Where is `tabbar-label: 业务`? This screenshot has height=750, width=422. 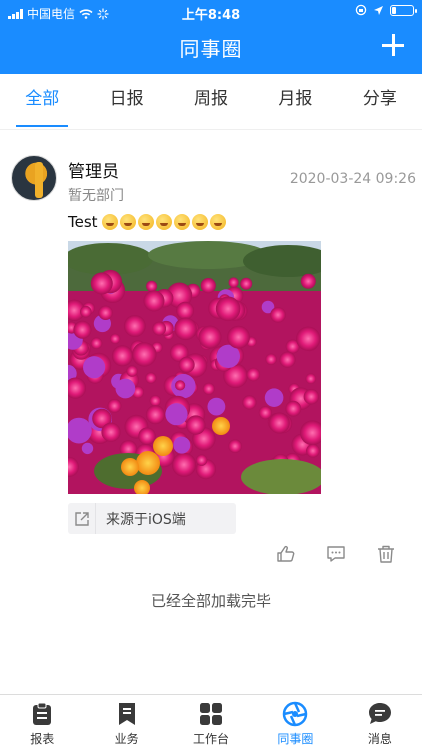 tabbar-label: 业务 is located at coordinates (126, 739).